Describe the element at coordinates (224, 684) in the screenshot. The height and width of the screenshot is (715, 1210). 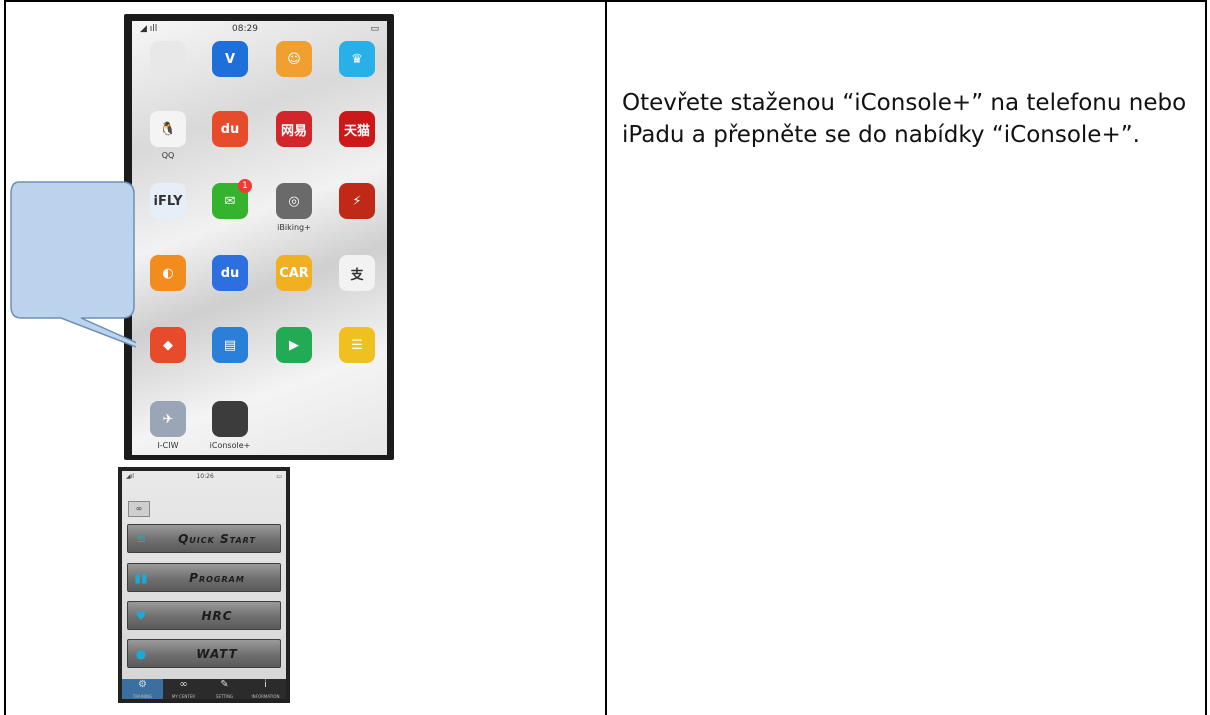
I see `tab-icon: ✎` at that location.